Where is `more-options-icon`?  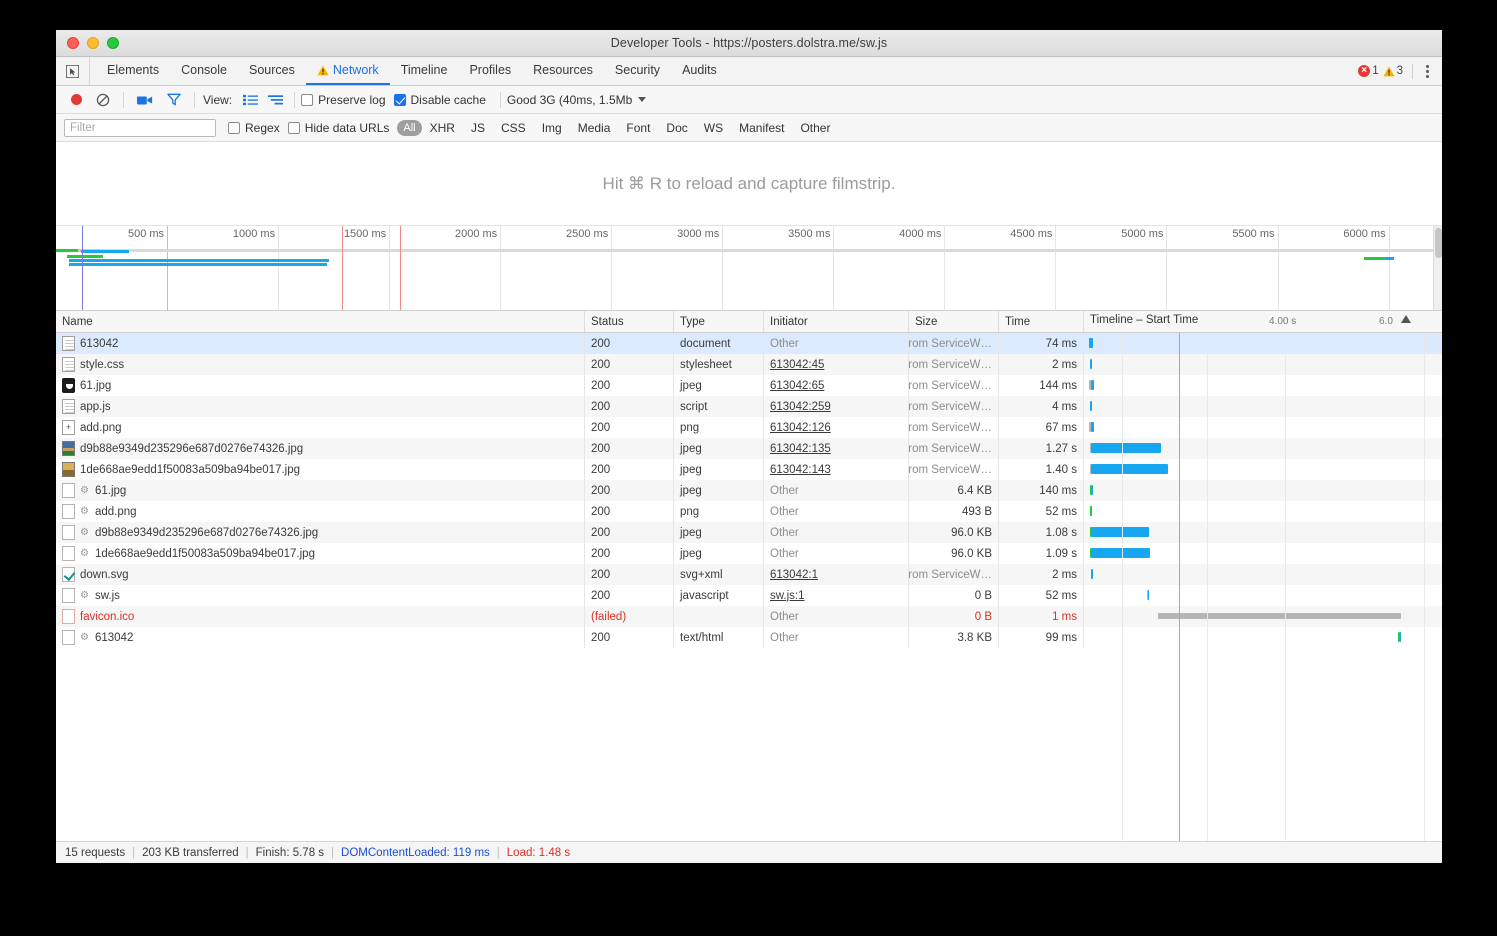 more-options-icon is located at coordinates (1427, 71).